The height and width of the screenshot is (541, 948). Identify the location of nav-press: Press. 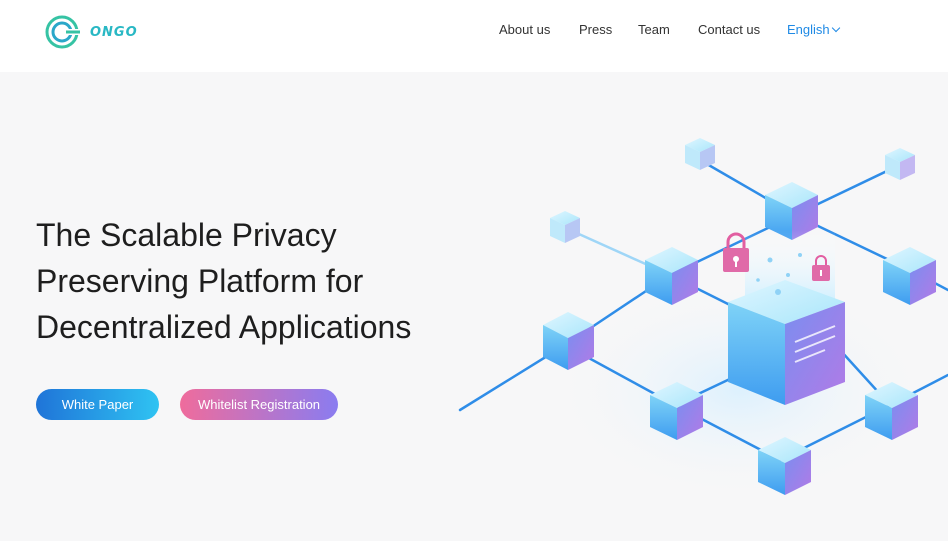
(595, 31).